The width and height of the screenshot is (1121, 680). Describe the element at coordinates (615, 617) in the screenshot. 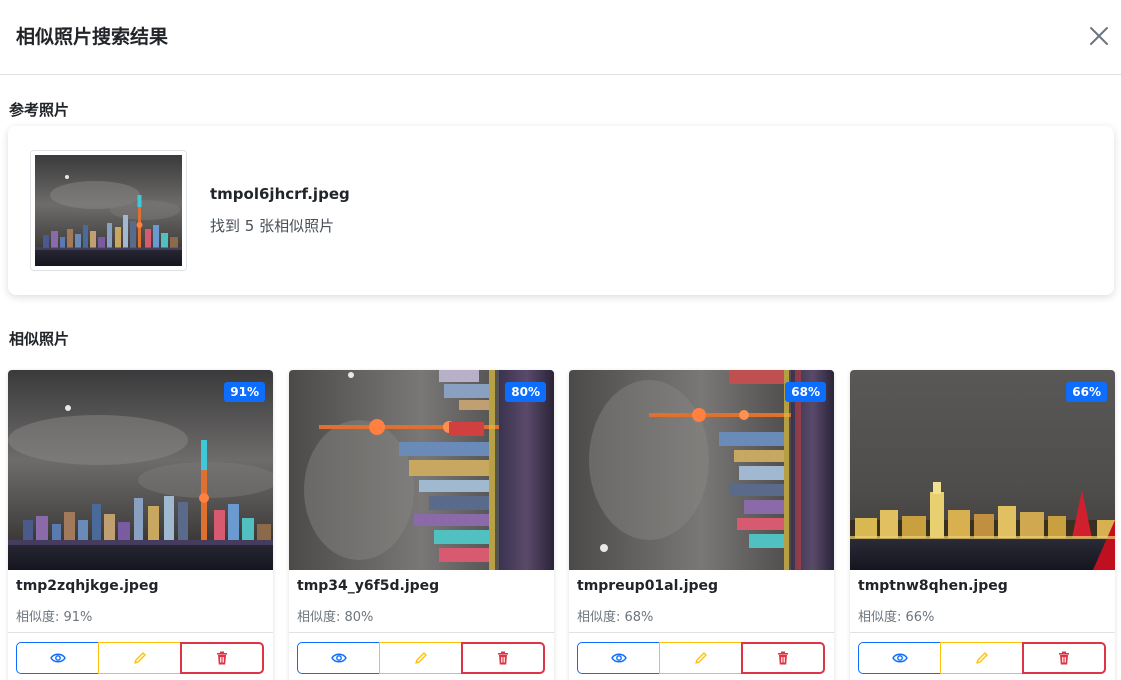

I see `photo-similarity: 相似度: 68%` at that location.